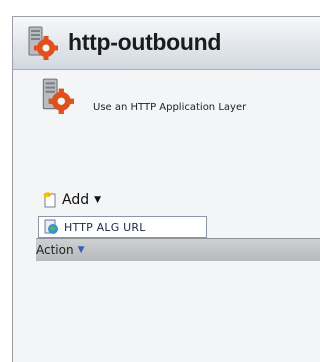 Image resolution: width=320 pixels, height=362 pixels. I want to click on add-menu: HTTP ALG URL, so click(122, 227).